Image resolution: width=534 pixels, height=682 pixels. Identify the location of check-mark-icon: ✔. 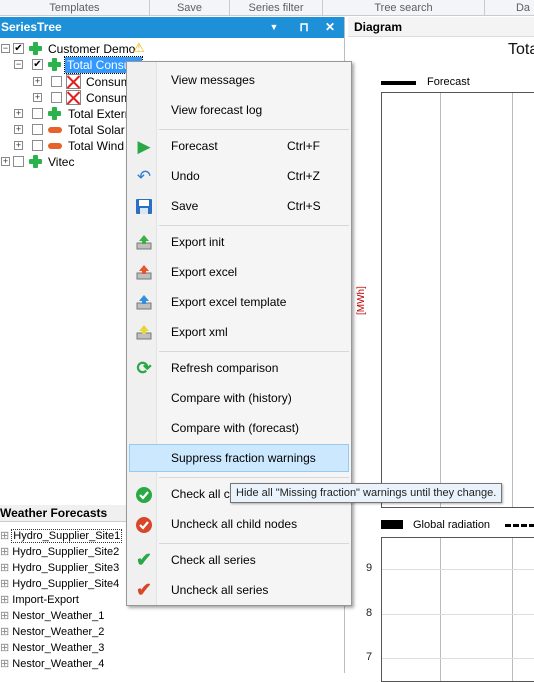
(144, 560).